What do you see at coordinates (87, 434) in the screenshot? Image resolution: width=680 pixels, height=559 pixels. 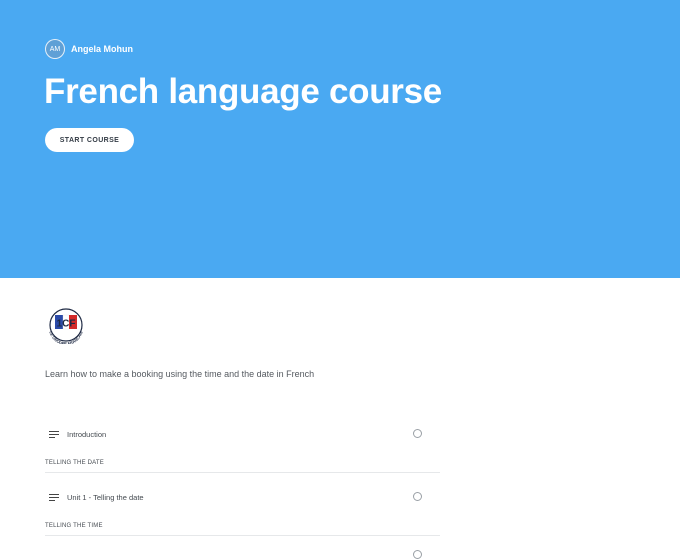 I see `lesson-label: Introduction` at bounding box center [87, 434].